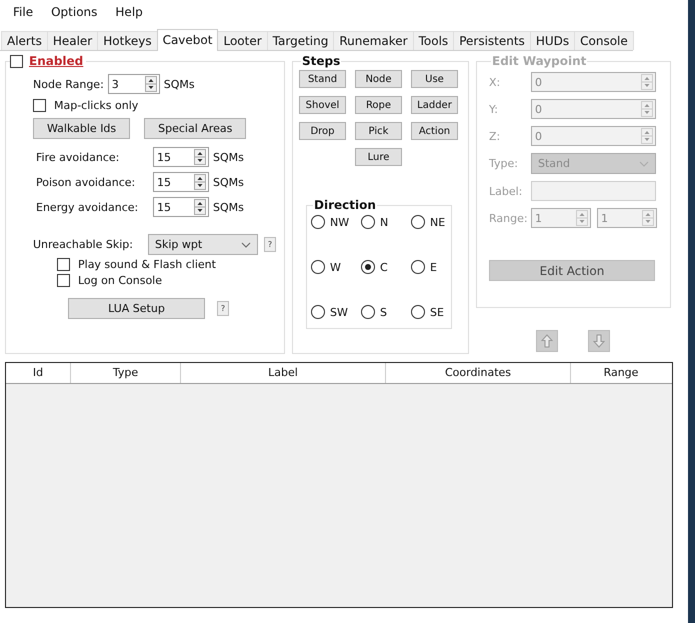  What do you see at coordinates (495, 82) in the screenshot?
I see `field-label: X:` at bounding box center [495, 82].